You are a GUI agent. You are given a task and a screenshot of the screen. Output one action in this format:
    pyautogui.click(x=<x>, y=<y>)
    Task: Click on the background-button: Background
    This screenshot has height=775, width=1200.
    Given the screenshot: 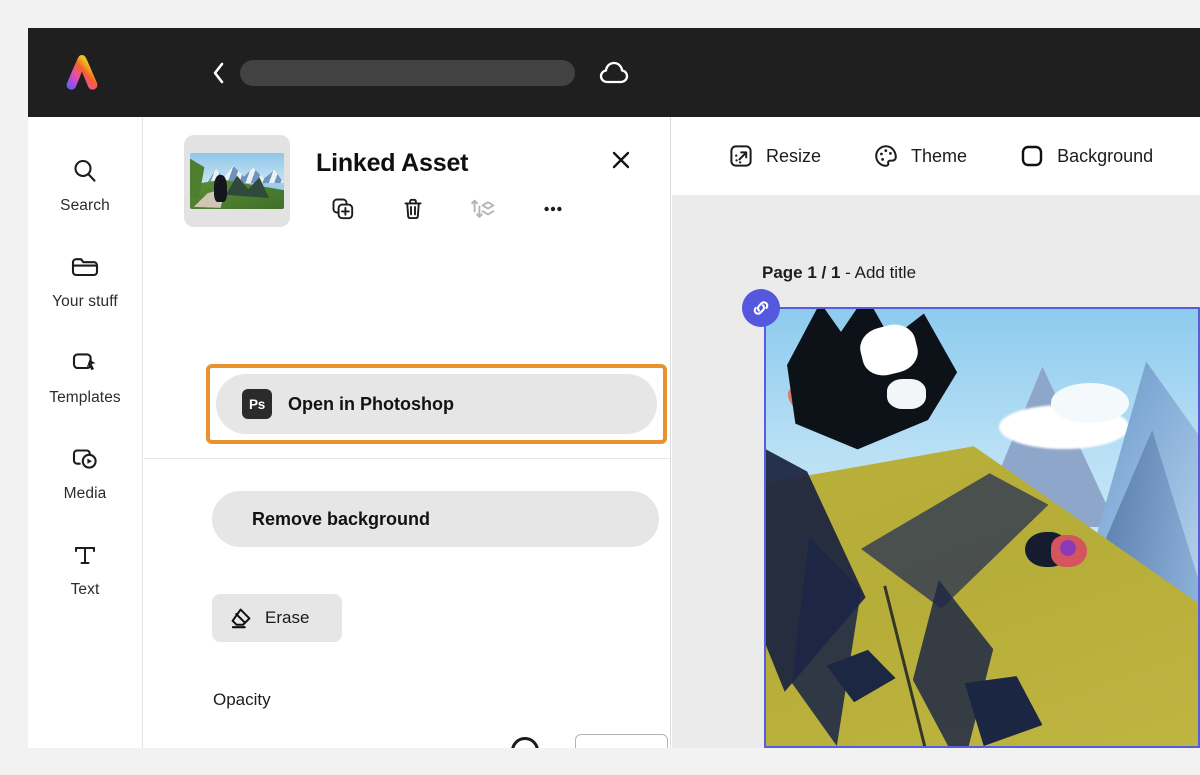 What is the action you would take?
    pyautogui.click(x=1086, y=156)
    